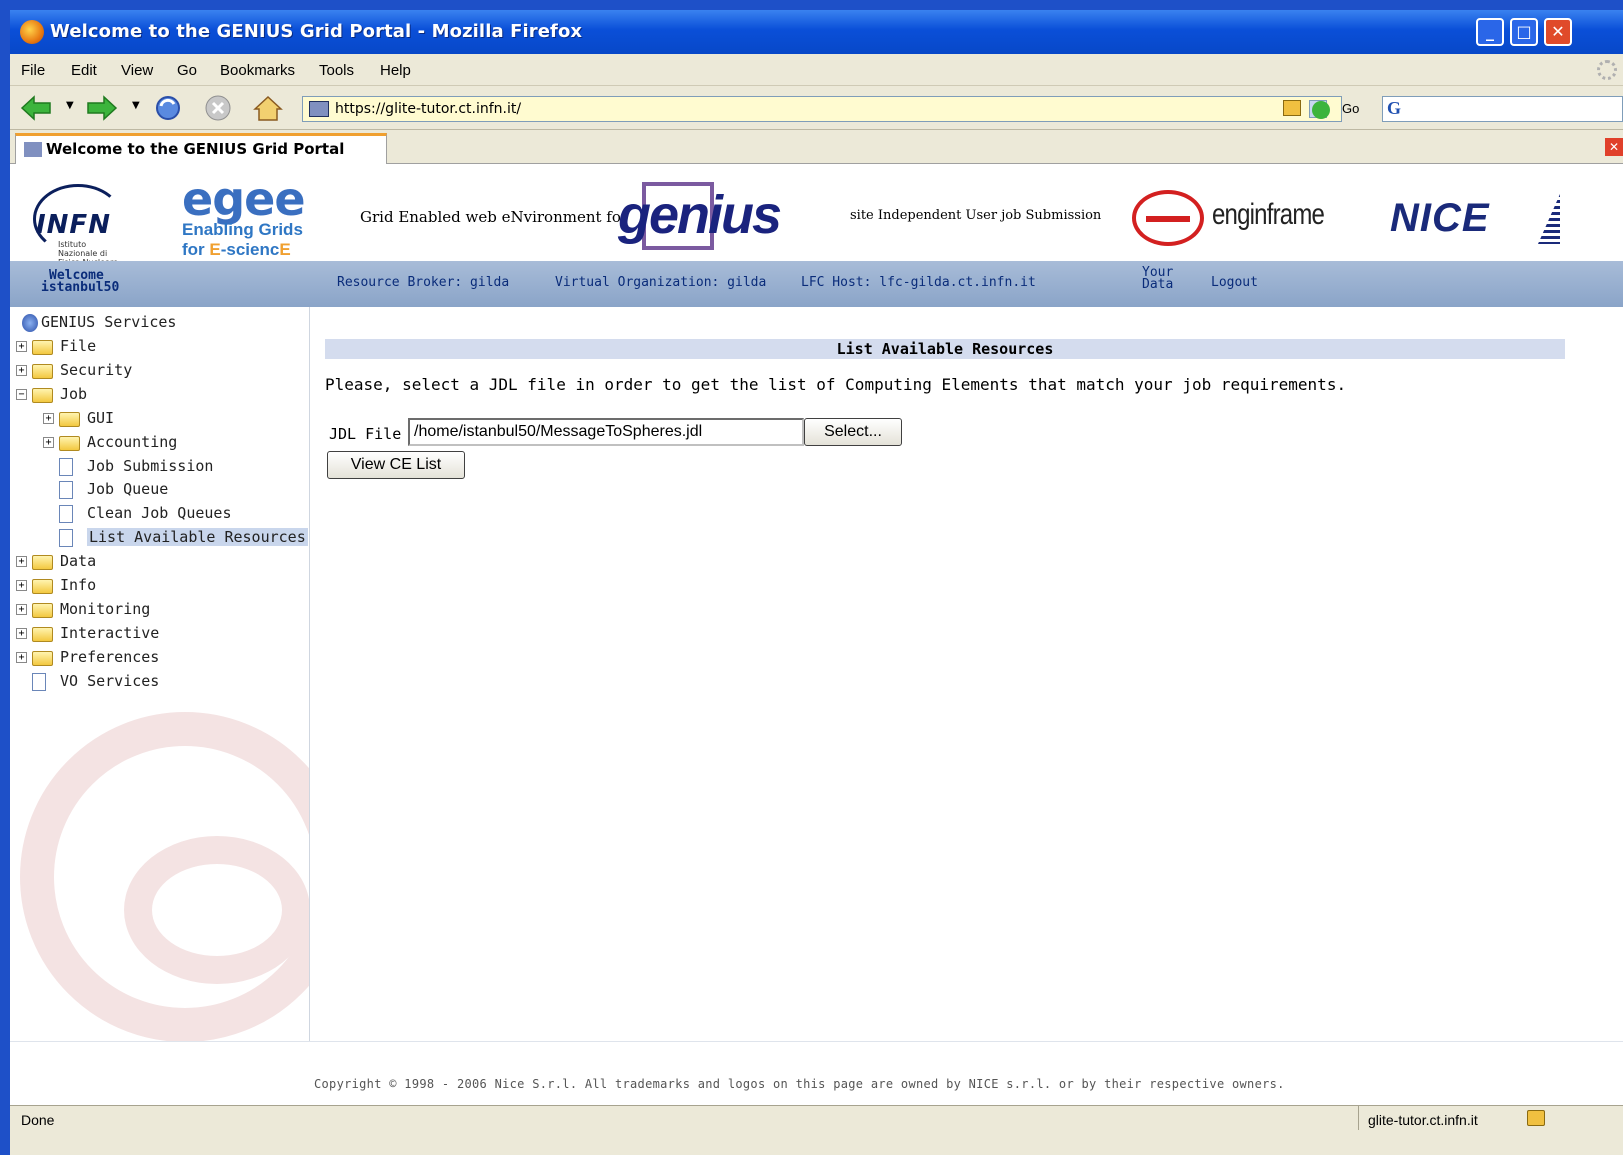 This screenshot has height=1155, width=1623. Describe the element at coordinates (101, 417) in the screenshot. I see `sidebar-item-label: GUI` at that location.